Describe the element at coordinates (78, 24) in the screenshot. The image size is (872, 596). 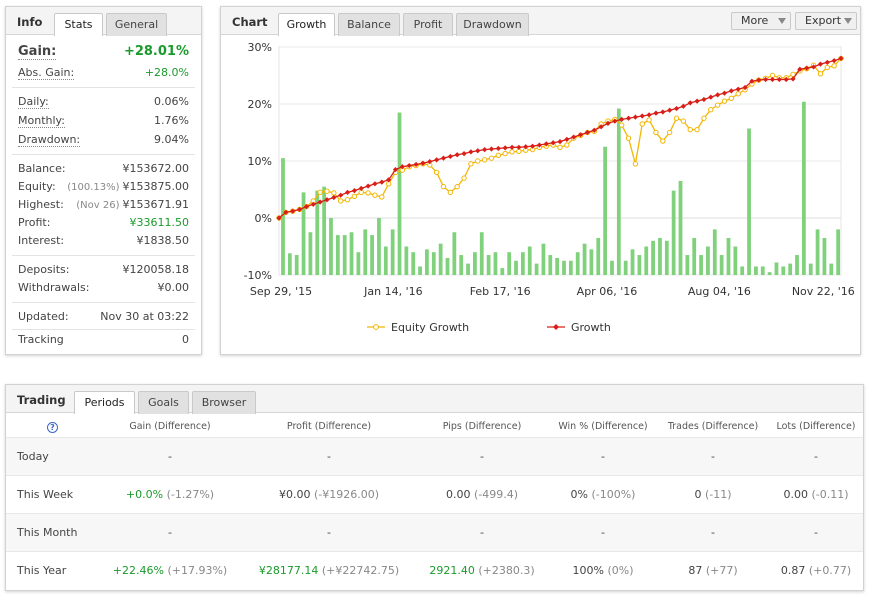
I see `tab-stats: Stats` at that location.